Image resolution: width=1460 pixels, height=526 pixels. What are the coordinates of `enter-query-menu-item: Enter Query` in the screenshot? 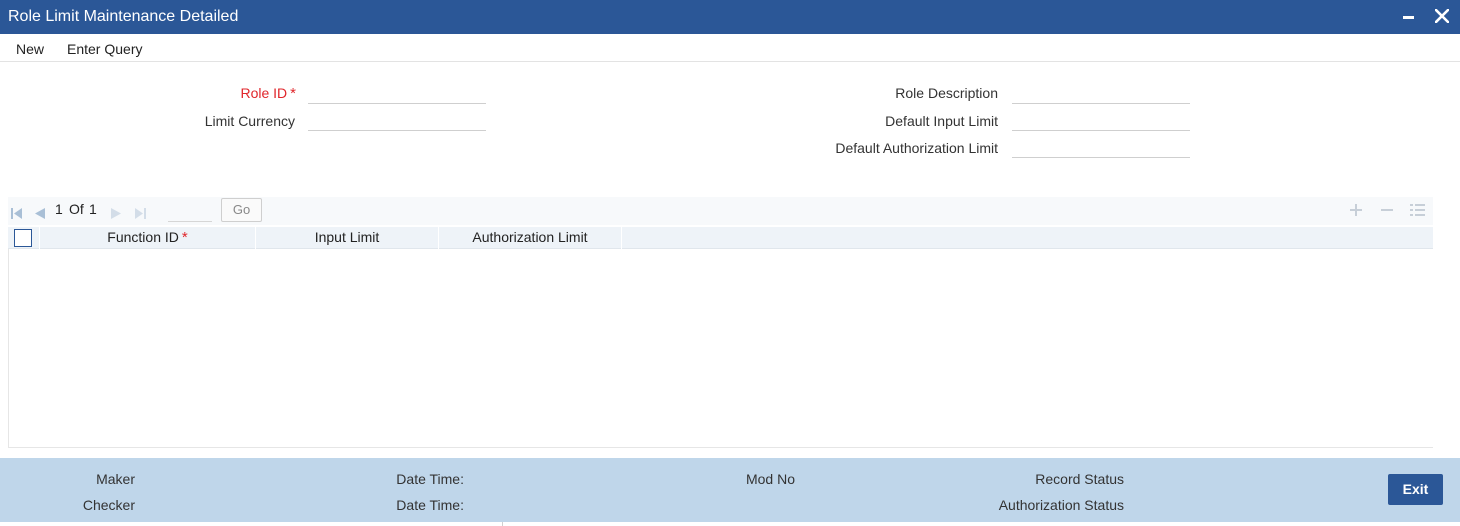 It's located at (104, 49).